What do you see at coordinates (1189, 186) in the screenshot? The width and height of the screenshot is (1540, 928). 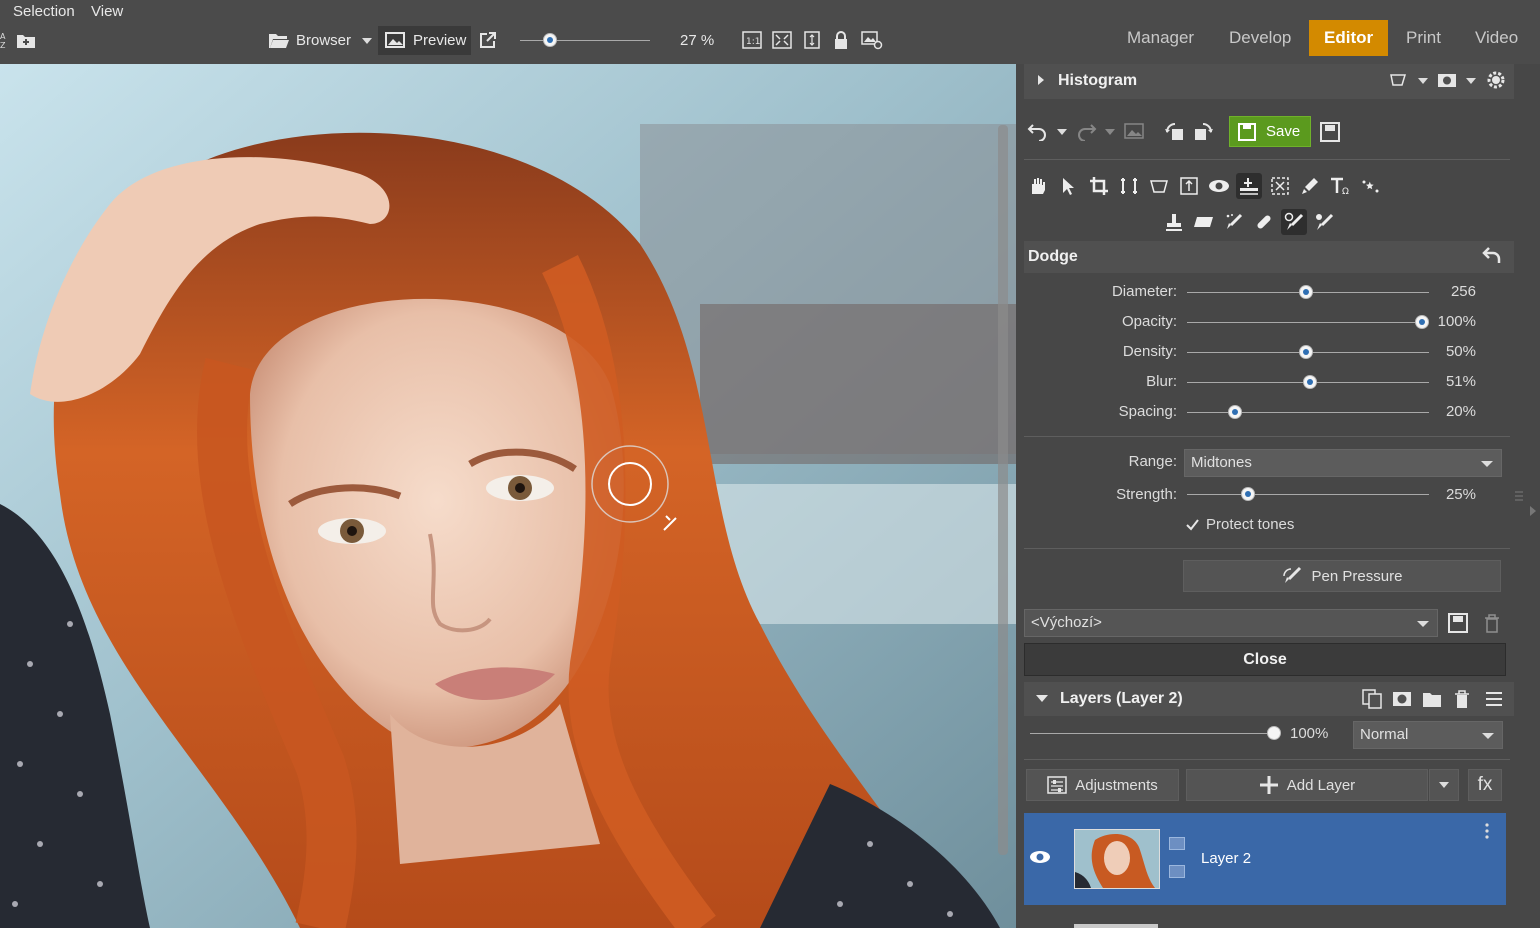 I see `canvas-size-icon` at bounding box center [1189, 186].